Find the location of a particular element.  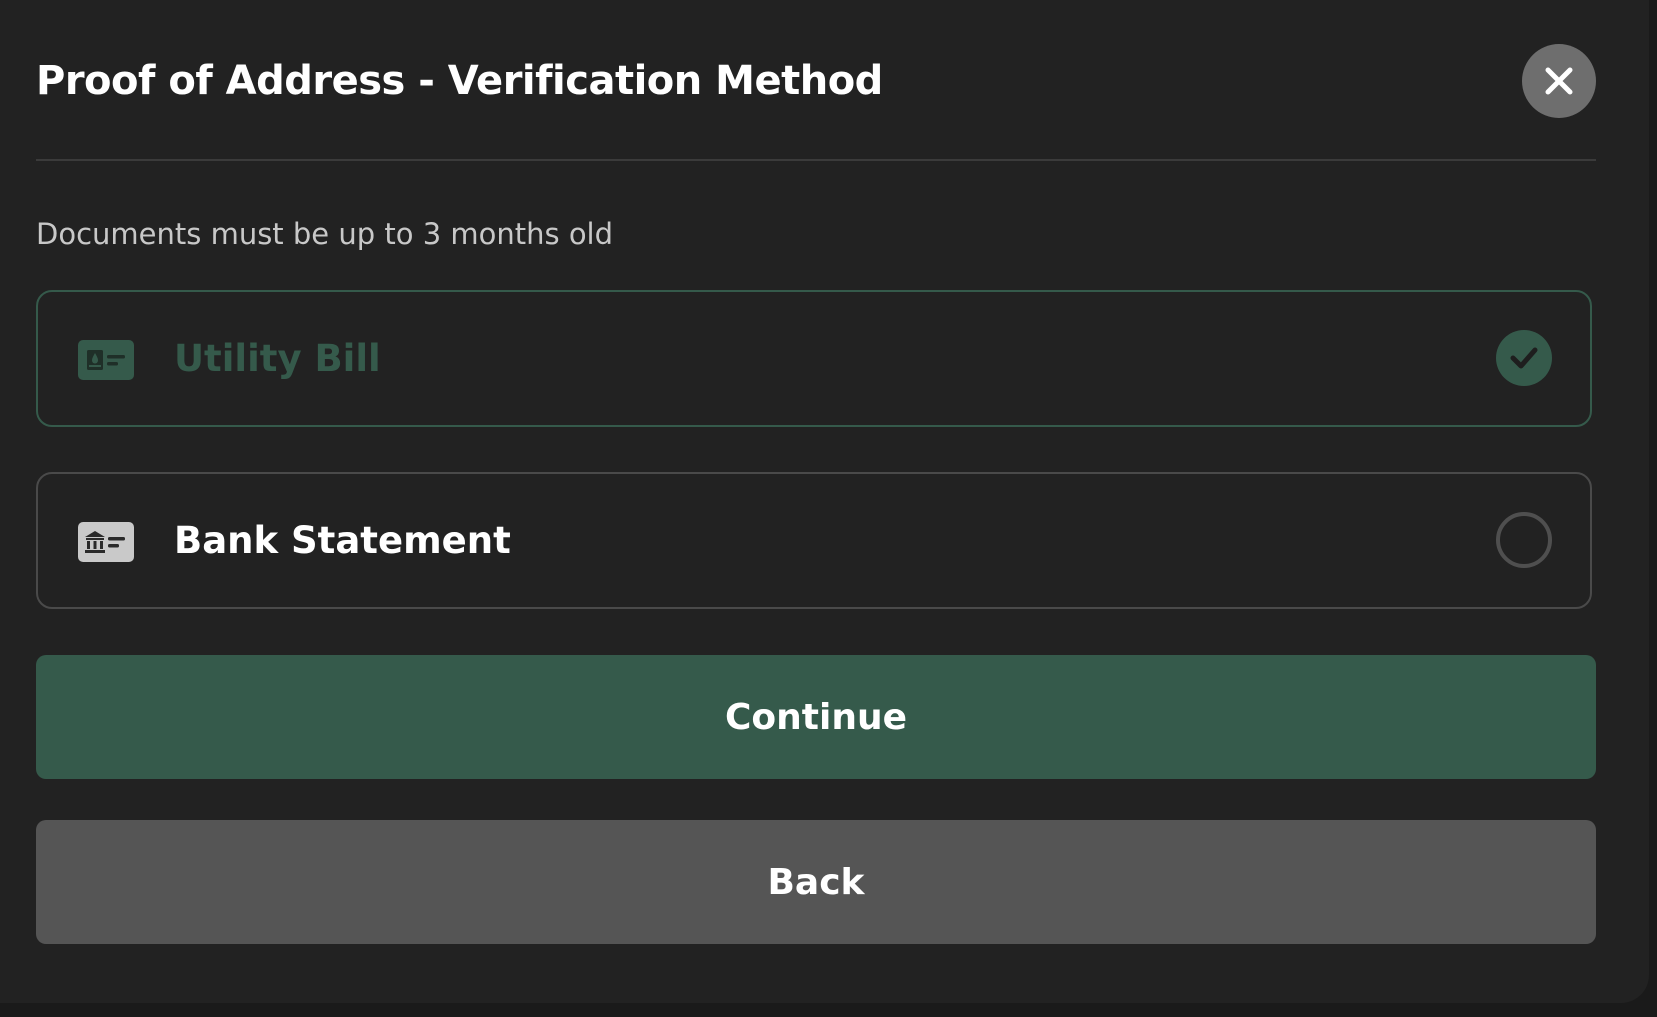

option-selected-indicator is located at coordinates (1524, 358).